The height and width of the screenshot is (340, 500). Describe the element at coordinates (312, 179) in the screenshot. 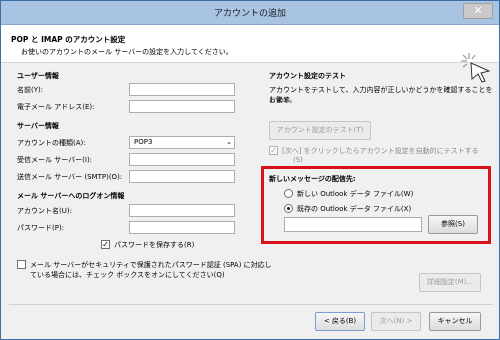

I see `delivery-heading: 新しいメッセージの配信先:` at that location.